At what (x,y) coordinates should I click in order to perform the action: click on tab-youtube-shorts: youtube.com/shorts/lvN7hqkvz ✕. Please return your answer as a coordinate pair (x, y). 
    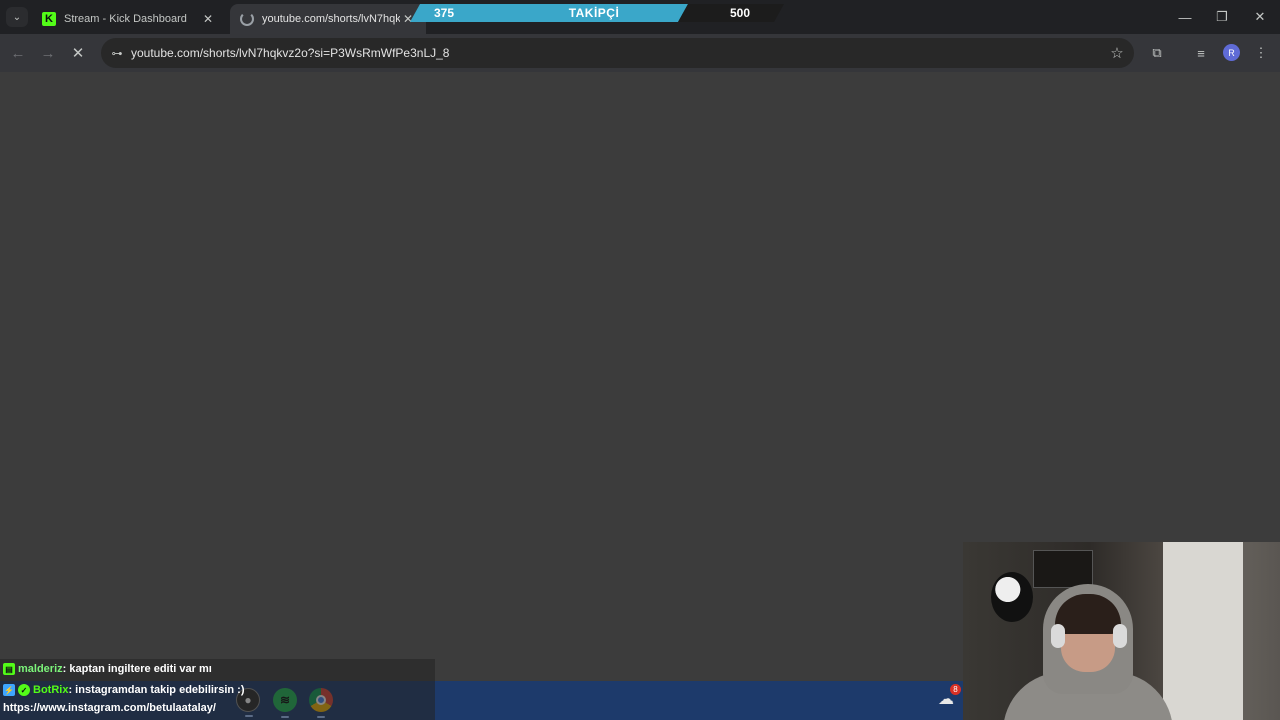
    Looking at the image, I should click on (328, 19).